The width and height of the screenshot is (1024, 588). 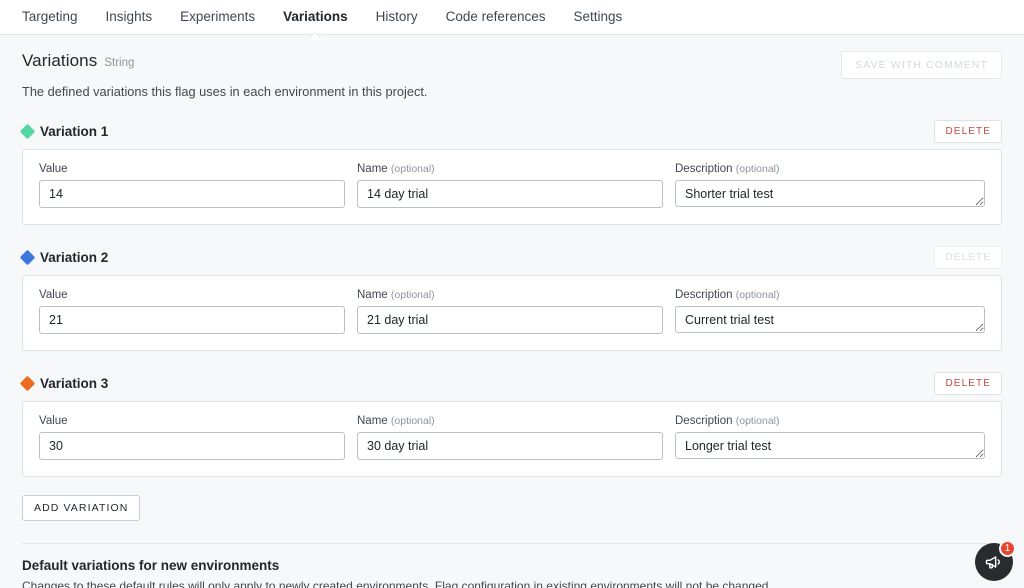 What do you see at coordinates (81, 508) in the screenshot?
I see `add-variation-button: ADD VARIATION` at bounding box center [81, 508].